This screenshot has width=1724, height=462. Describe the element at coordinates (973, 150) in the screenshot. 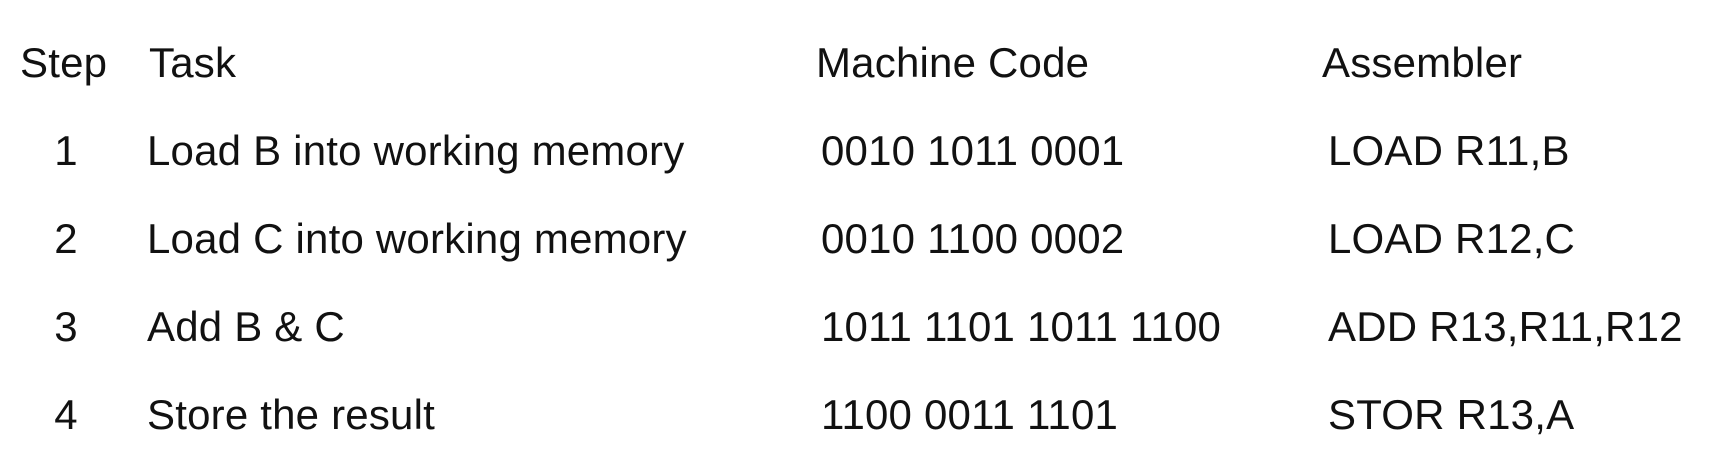

I see `row-1-machine-code: 0010 1011 0001` at that location.